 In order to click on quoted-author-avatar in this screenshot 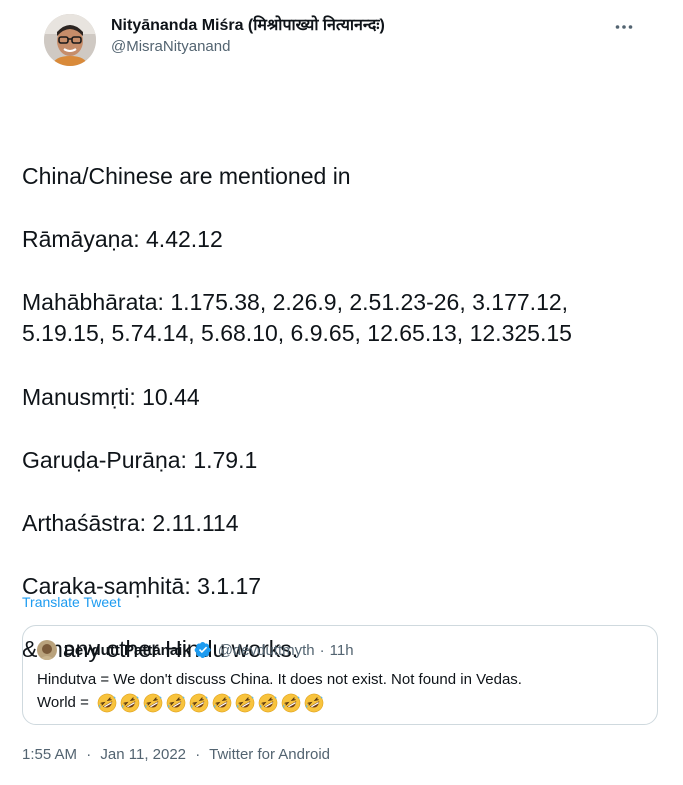, I will do `click(47, 650)`.